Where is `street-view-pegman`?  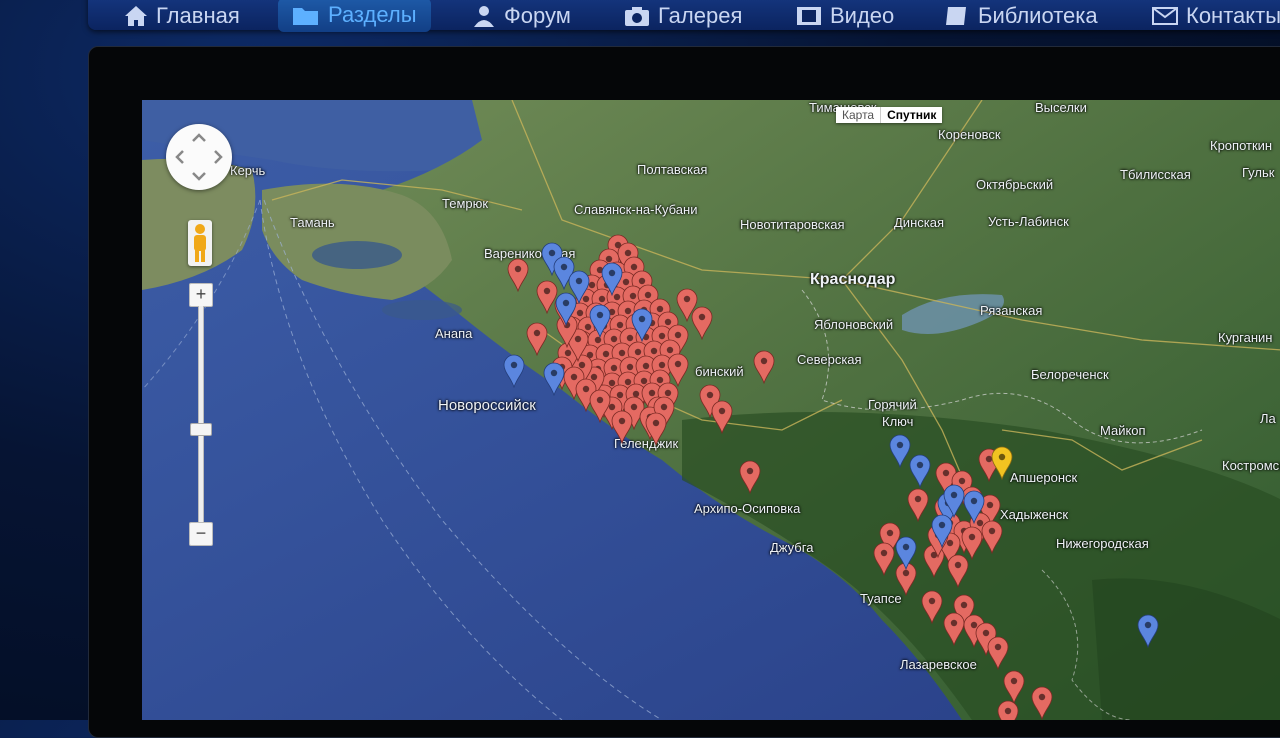 street-view-pegman is located at coordinates (200, 243).